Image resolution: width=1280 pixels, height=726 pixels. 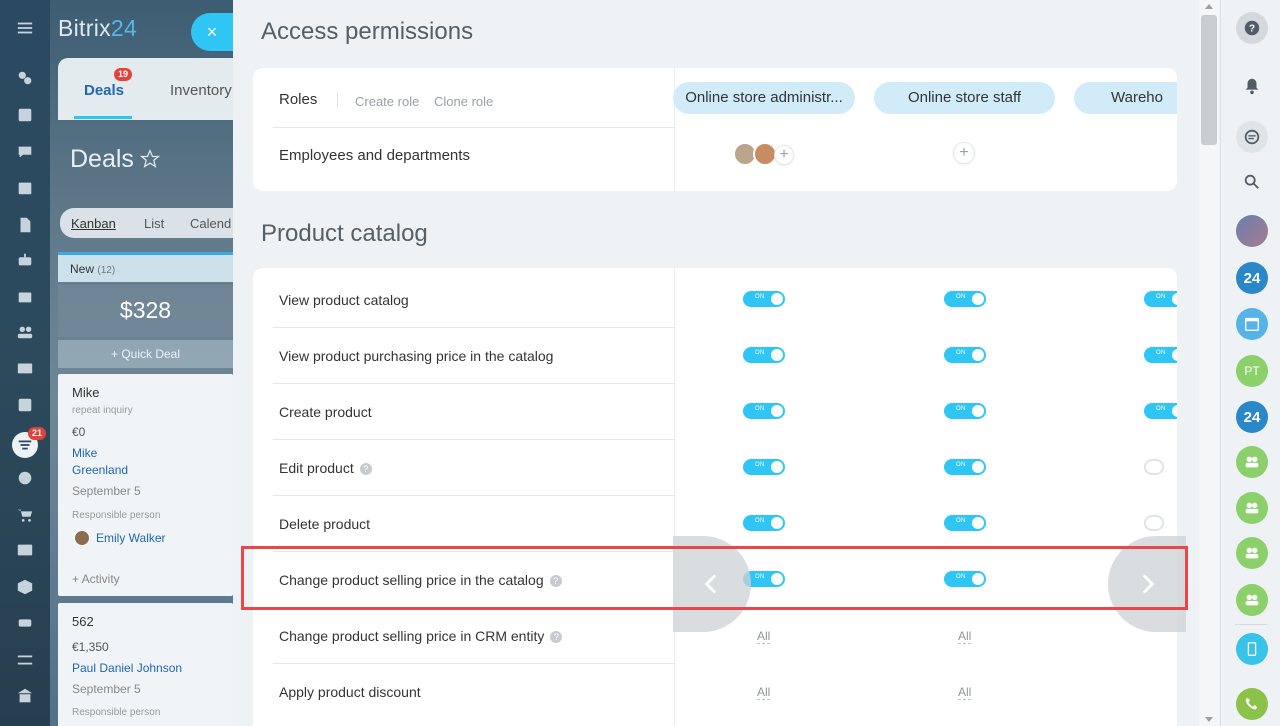 I want to click on team-icon, so click(x=25, y=332).